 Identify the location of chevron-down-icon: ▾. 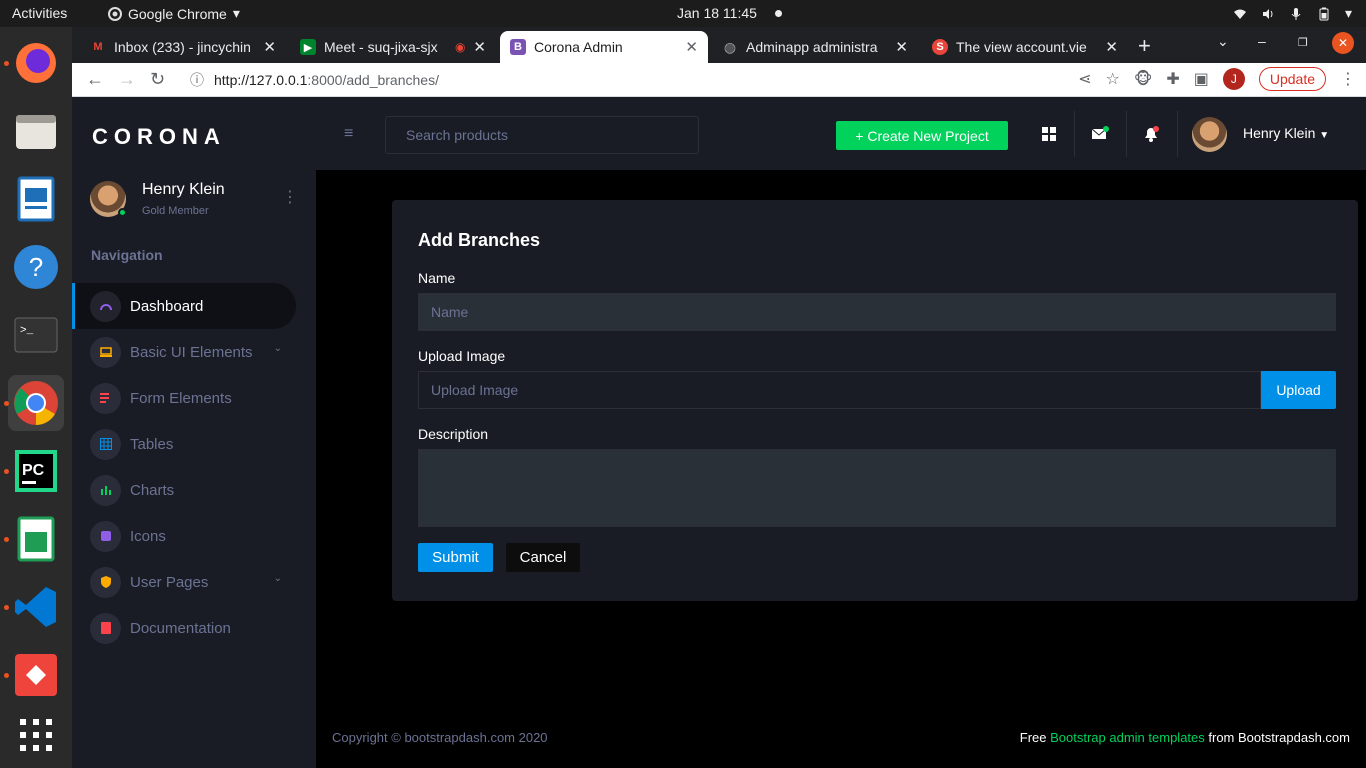
(236, 13).